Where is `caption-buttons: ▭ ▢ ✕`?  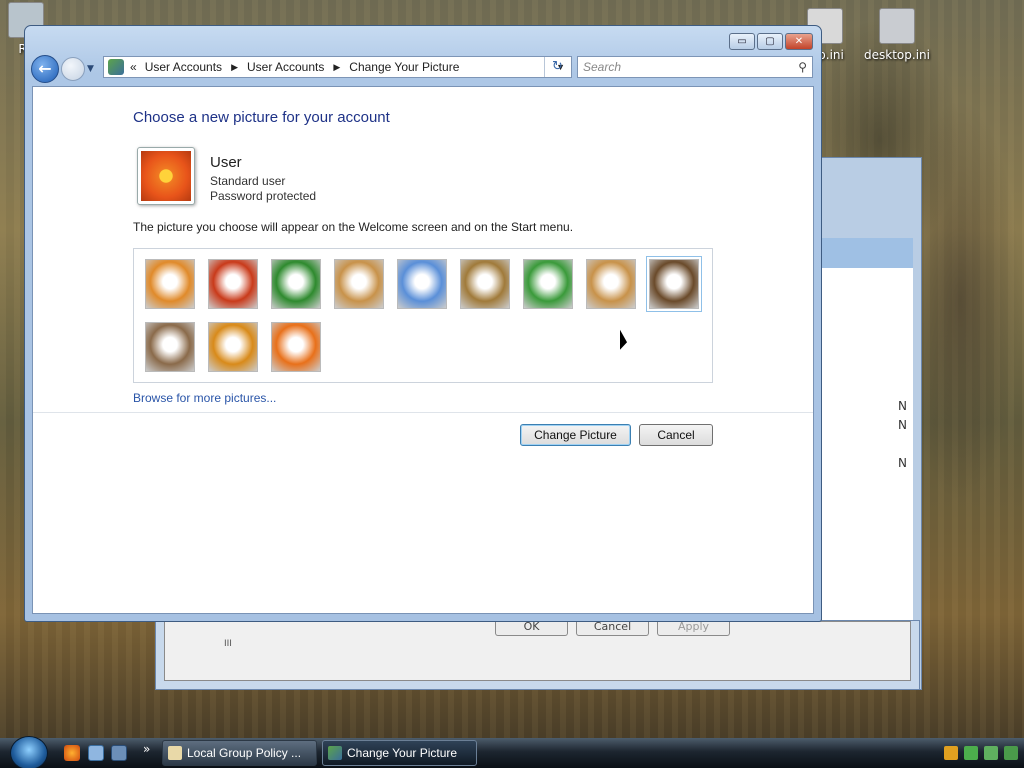 caption-buttons: ▭ ▢ ✕ is located at coordinates (771, 41).